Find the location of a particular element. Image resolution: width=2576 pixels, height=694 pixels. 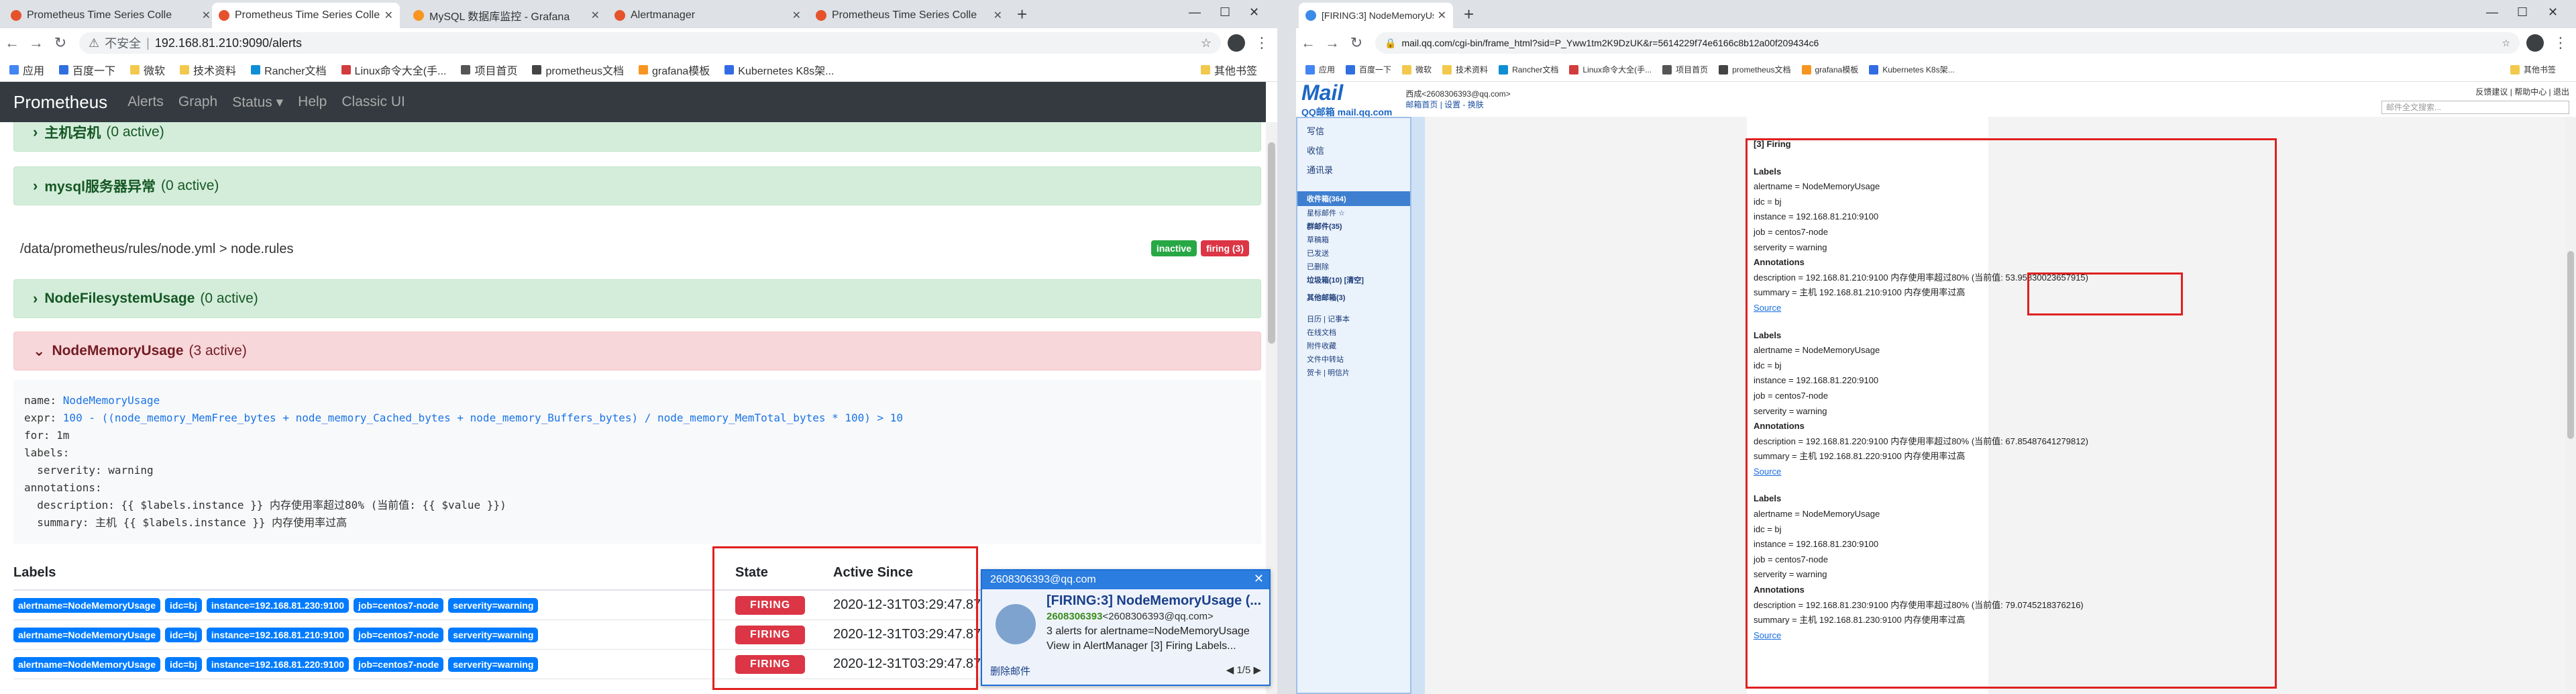

tool-cards: 贺卡 | 明信片 is located at coordinates (1353, 372).